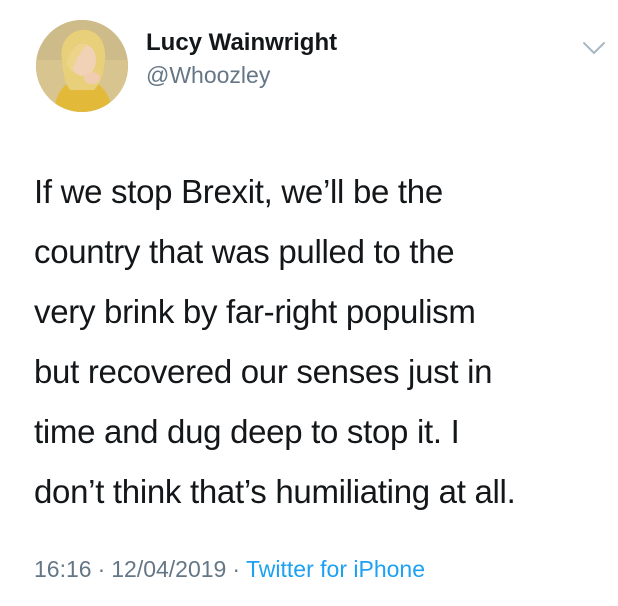  I want to click on tweet-text-line: time and dug deep to stop it. I, so click(247, 431).